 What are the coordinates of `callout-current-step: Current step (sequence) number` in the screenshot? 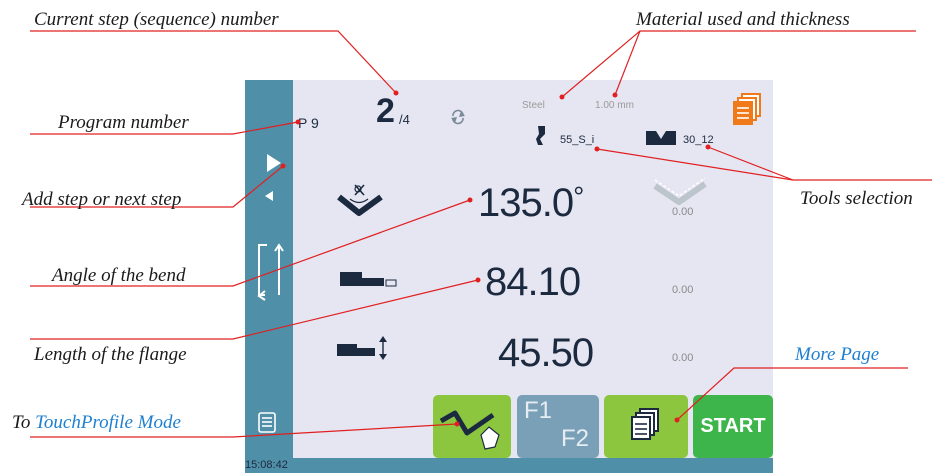 It's located at (156, 19).